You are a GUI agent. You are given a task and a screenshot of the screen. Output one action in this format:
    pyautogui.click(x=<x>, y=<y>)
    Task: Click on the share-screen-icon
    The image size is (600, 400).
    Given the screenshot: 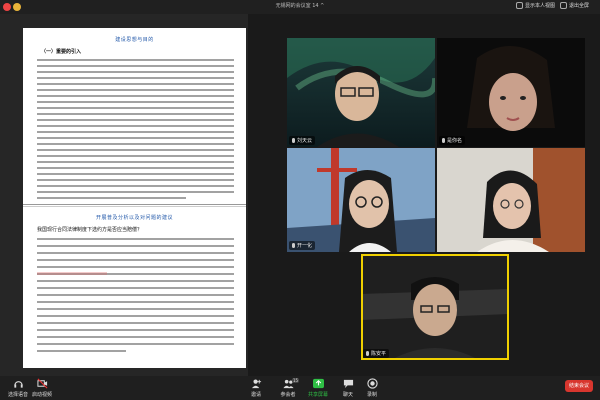 What is the action you would take?
    pyautogui.click(x=318, y=383)
    